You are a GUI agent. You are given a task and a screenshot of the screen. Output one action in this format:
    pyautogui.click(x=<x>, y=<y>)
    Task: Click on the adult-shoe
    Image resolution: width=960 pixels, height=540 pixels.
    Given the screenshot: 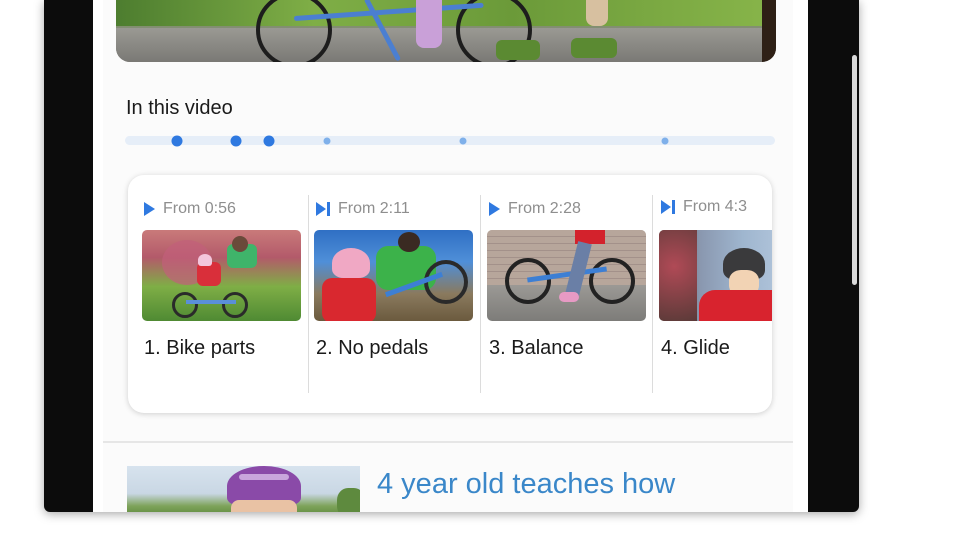 What is the action you would take?
    pyautogui.click(x=594, y=48)
    